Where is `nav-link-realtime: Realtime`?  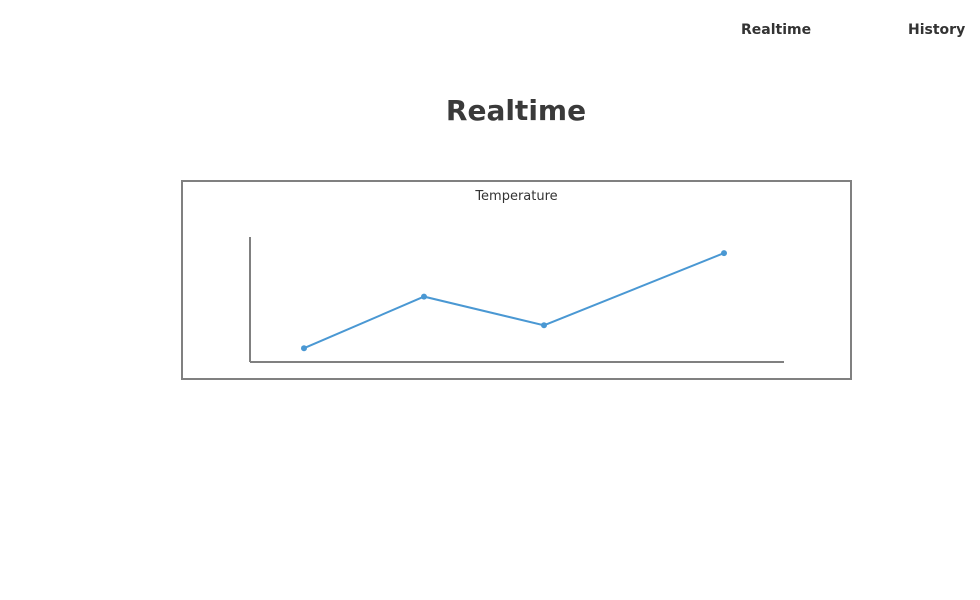
nav-link-realtime: Realtime is located at coordinates (776, 30).